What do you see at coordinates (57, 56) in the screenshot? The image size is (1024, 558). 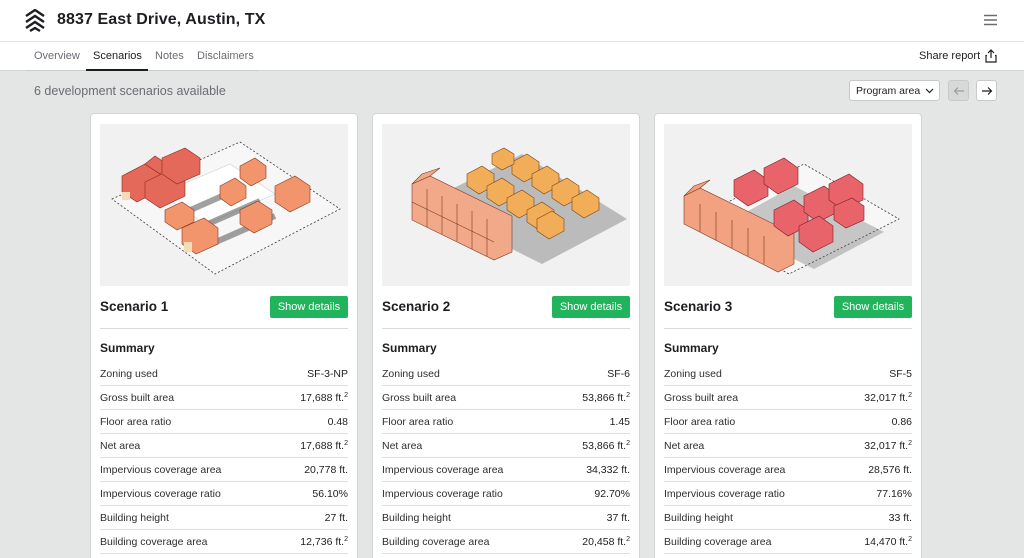 I see `tab-overview: Overview` at bounding box center [57, 56].